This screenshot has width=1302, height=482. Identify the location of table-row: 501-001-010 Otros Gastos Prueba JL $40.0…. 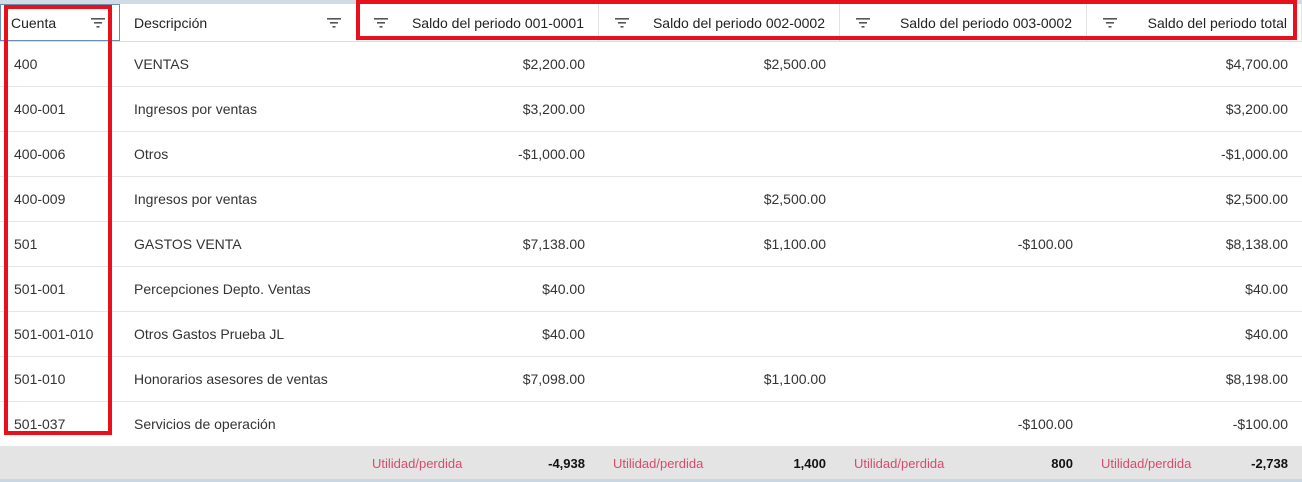
(651, 334).